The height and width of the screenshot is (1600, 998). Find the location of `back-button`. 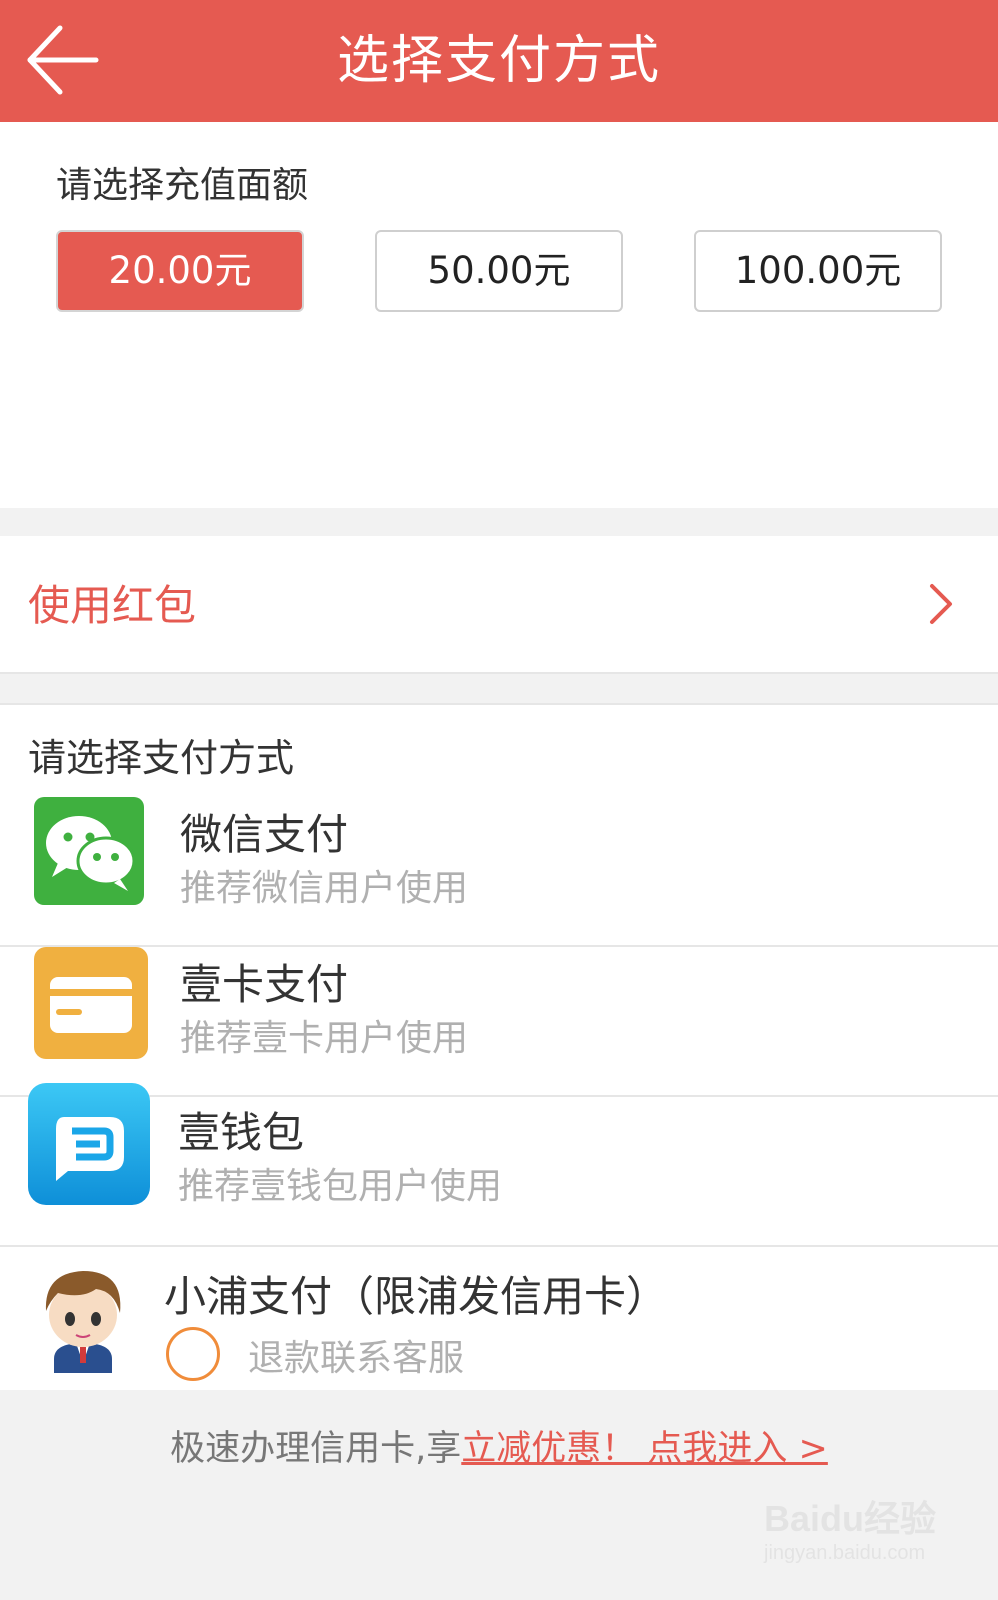

back-button is located at coordinates (62, 61).